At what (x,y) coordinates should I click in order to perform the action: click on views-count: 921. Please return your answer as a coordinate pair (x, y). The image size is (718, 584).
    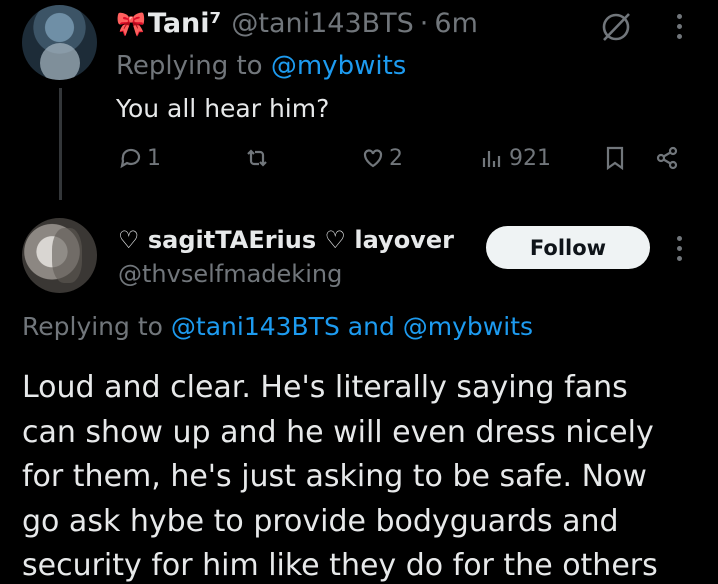
    Looking at the image, I should click on (530, 158).